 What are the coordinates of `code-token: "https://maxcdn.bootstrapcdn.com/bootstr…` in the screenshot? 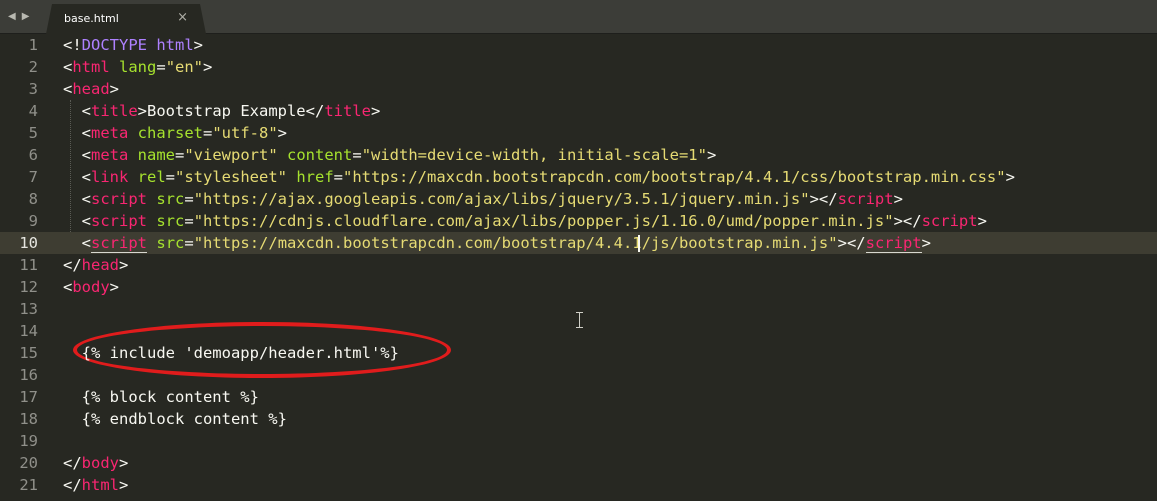 It's located at (515, 243).